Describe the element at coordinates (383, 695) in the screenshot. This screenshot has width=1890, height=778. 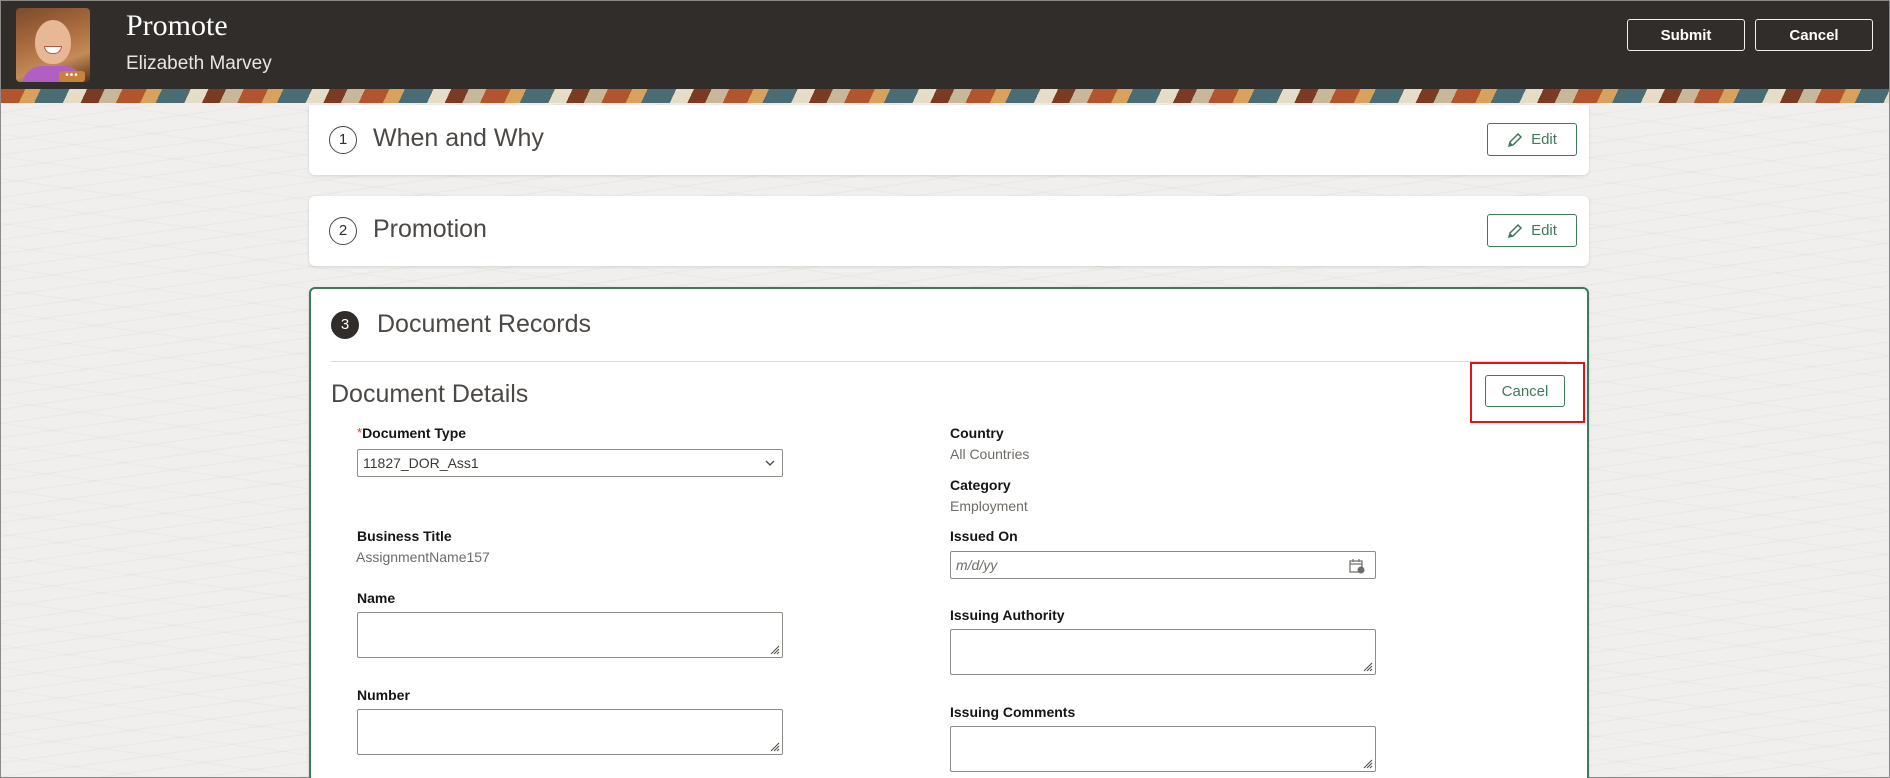
I see `number-label: Number` at that location.